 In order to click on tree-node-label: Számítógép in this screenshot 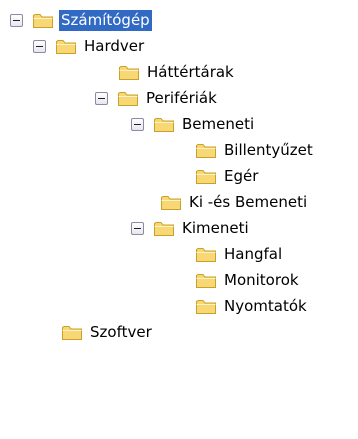, I will do `click(105, 20)`.